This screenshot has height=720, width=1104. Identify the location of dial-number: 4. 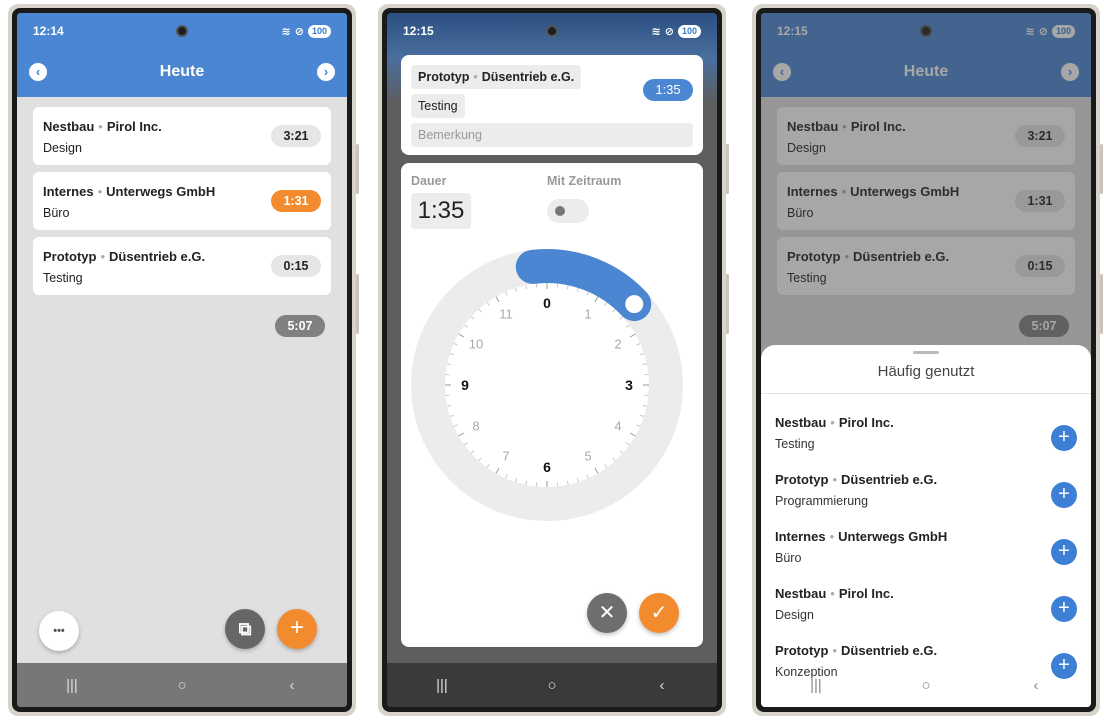
(618, 426).